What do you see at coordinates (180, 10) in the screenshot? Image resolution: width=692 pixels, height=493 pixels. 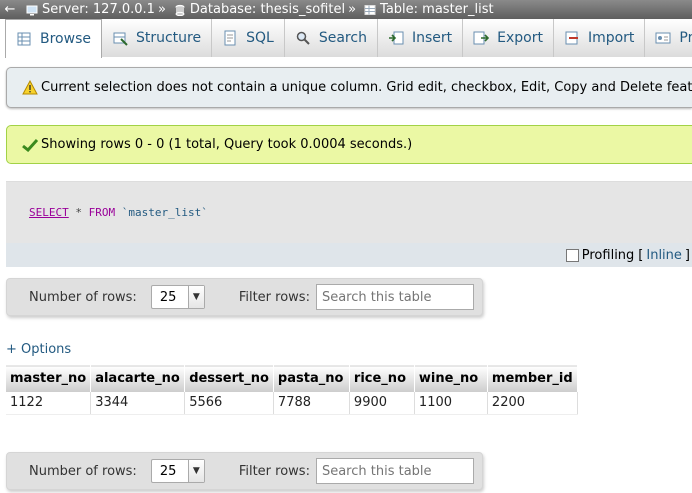 I see `database-icon` at bounding box center [180, 10].